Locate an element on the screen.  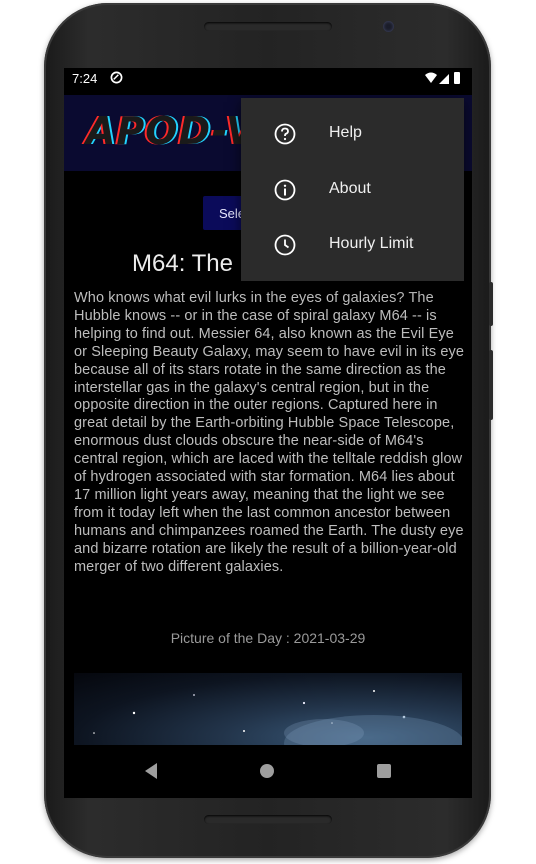
status-icons is located at coordinates (442, 78).